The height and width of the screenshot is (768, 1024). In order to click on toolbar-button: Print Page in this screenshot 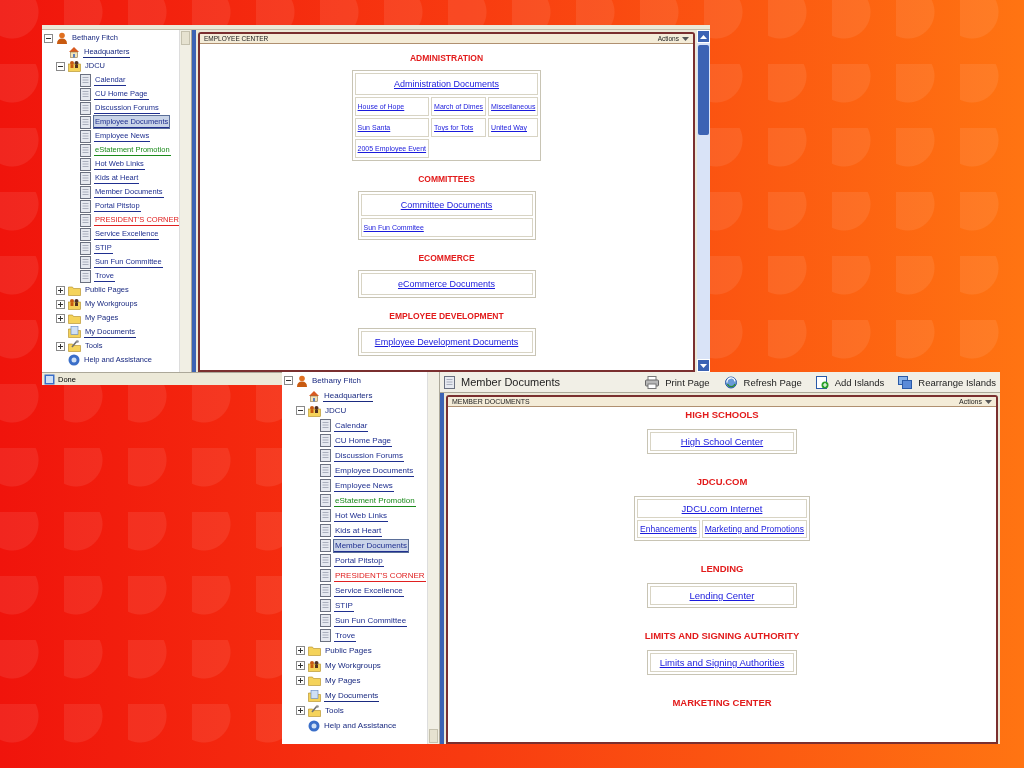, I will do `click(677, 382)`.